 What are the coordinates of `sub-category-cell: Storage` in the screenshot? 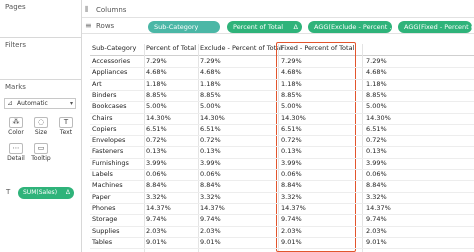 It's located at (104, 219).